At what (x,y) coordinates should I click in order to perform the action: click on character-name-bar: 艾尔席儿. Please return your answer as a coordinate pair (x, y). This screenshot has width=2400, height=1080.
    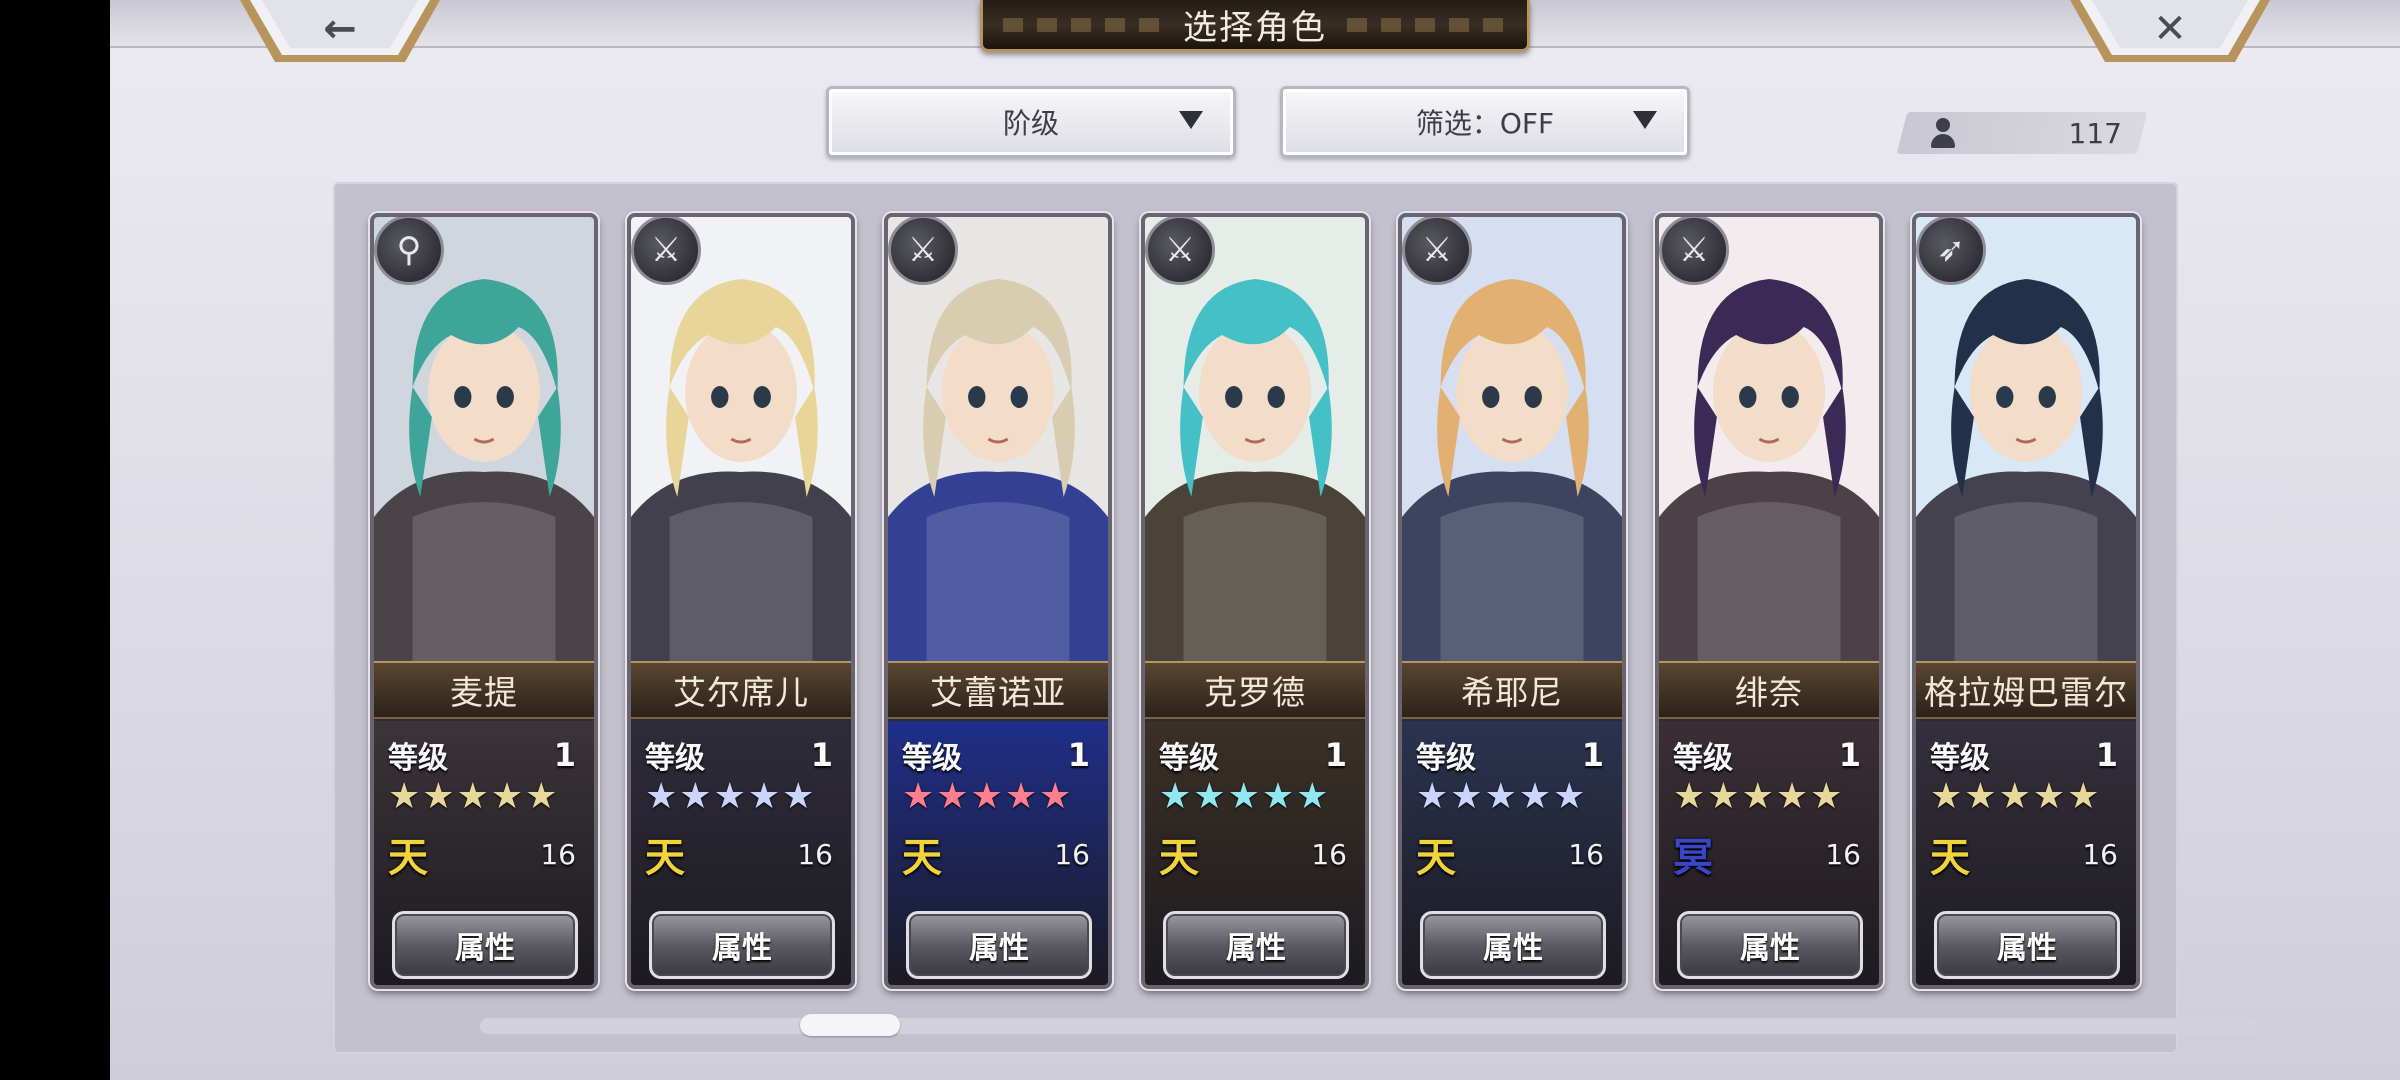
    Looking at the image, I should click on (741, 690).